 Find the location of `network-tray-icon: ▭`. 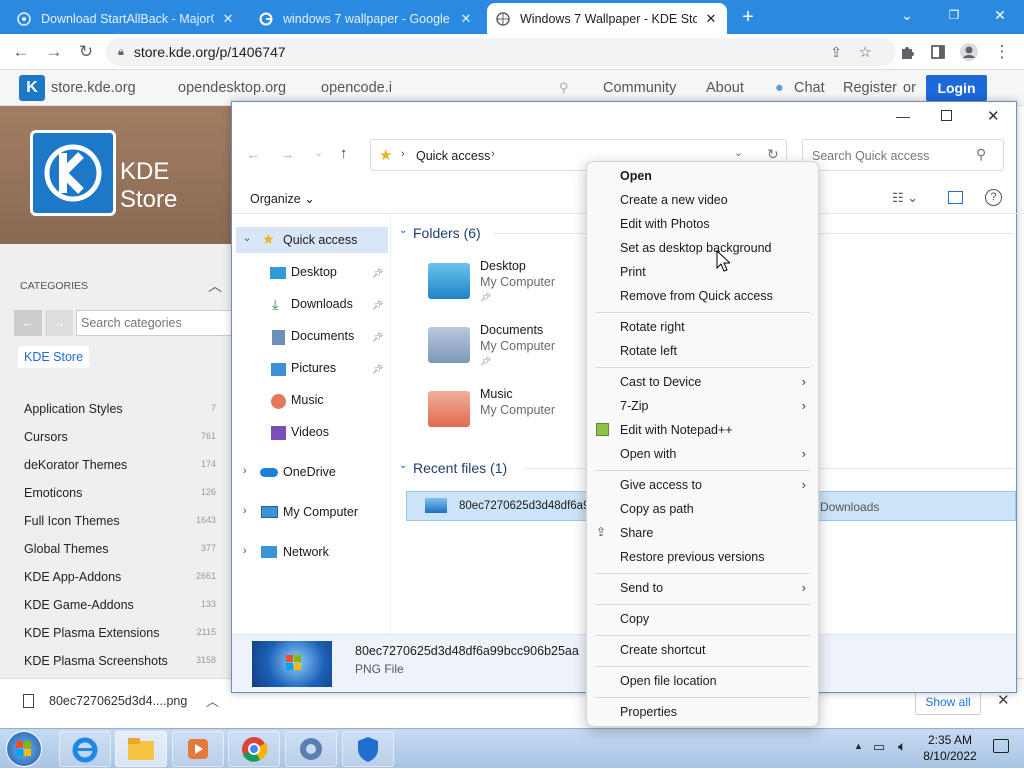

network-tray-icon: ▭ is located at coordinates (879, 747).